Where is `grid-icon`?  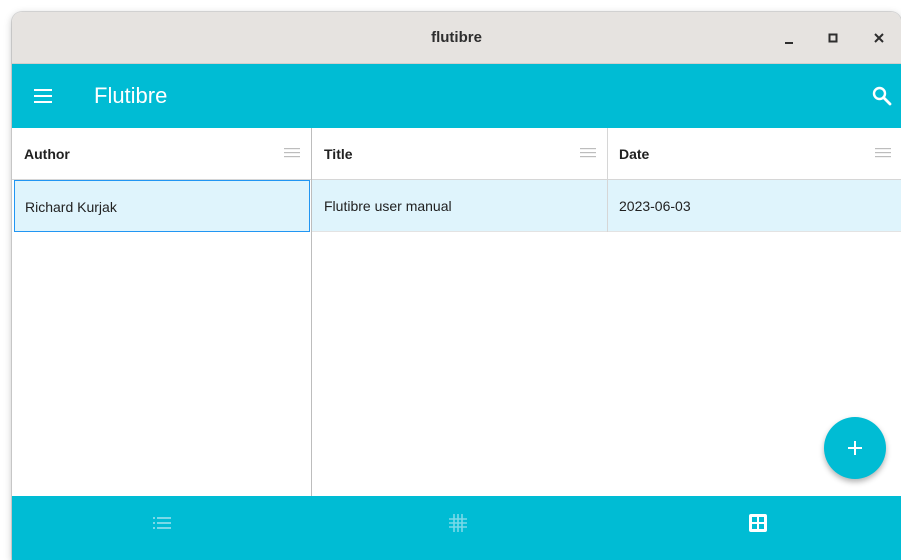 grid-icon is located at coordinates (458, 523).